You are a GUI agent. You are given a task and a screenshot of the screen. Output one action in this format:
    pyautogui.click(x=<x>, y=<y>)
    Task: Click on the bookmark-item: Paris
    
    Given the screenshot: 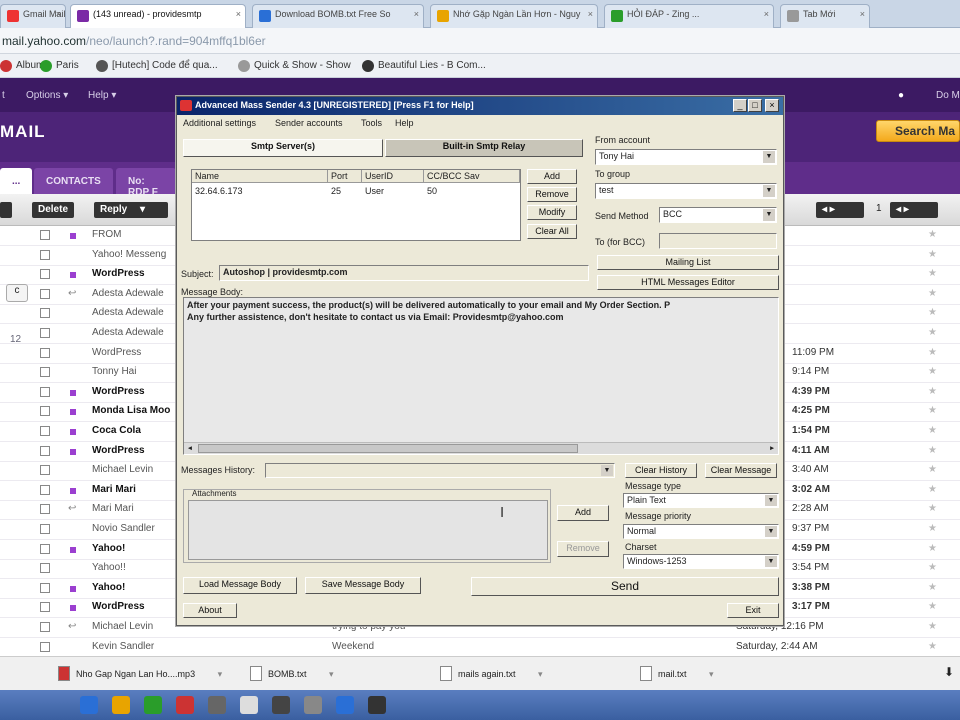 What is the action you would take?
    pyautogui.click(x=59, y=66)
    